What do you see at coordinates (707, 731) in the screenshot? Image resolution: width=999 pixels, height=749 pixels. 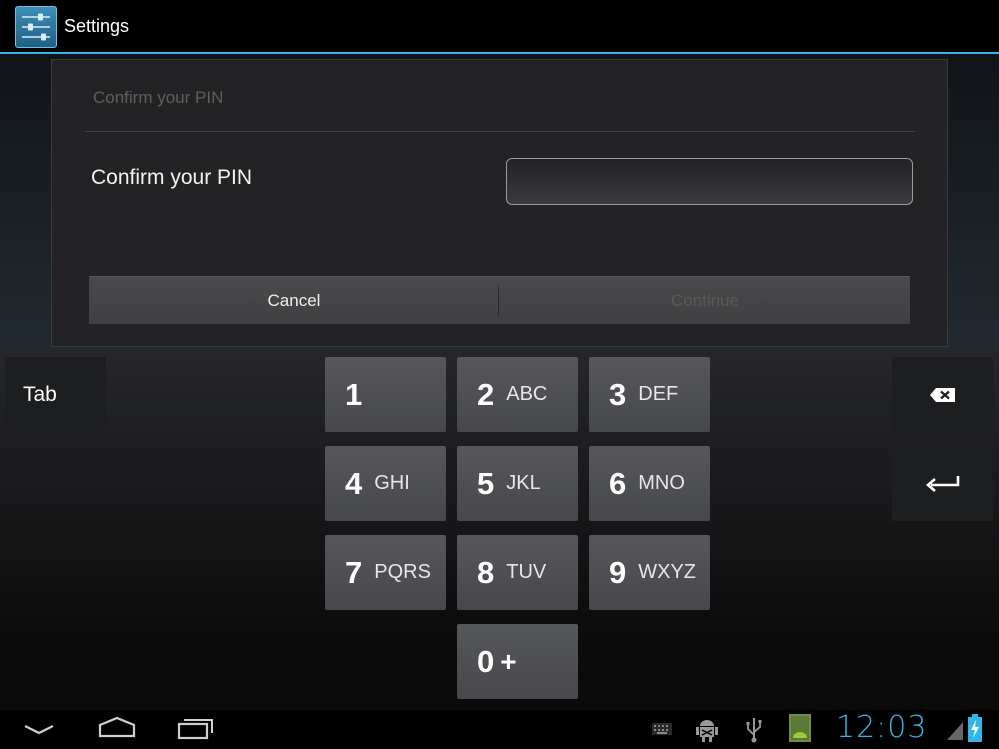 I see `android-debug-icon` at bounding box center [707, 731].